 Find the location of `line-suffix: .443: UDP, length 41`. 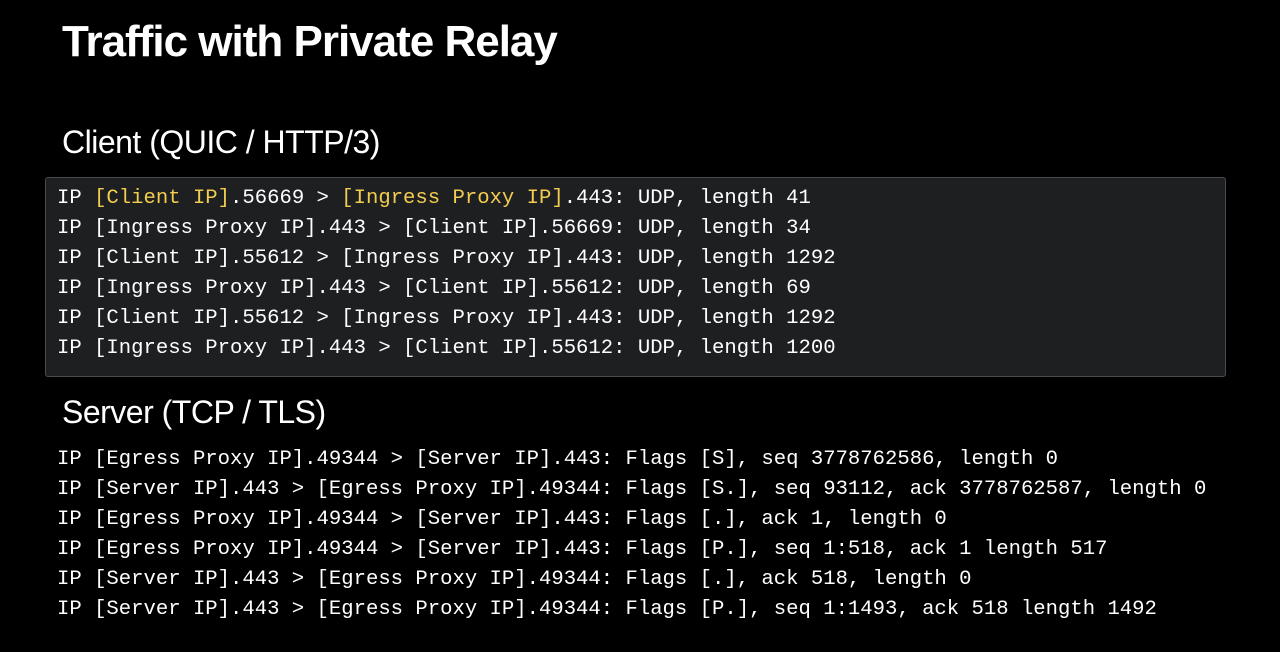

line-suffix: .443: UDP, length 41 is located at coordinates (687, 198).